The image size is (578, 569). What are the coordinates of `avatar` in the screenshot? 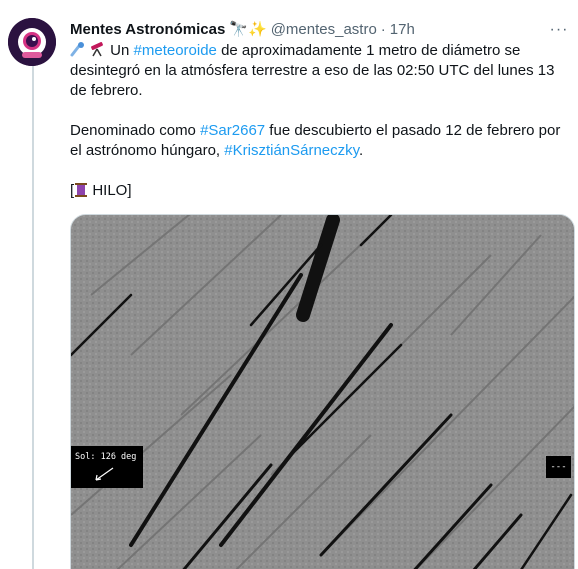 It's located at (32, 42).